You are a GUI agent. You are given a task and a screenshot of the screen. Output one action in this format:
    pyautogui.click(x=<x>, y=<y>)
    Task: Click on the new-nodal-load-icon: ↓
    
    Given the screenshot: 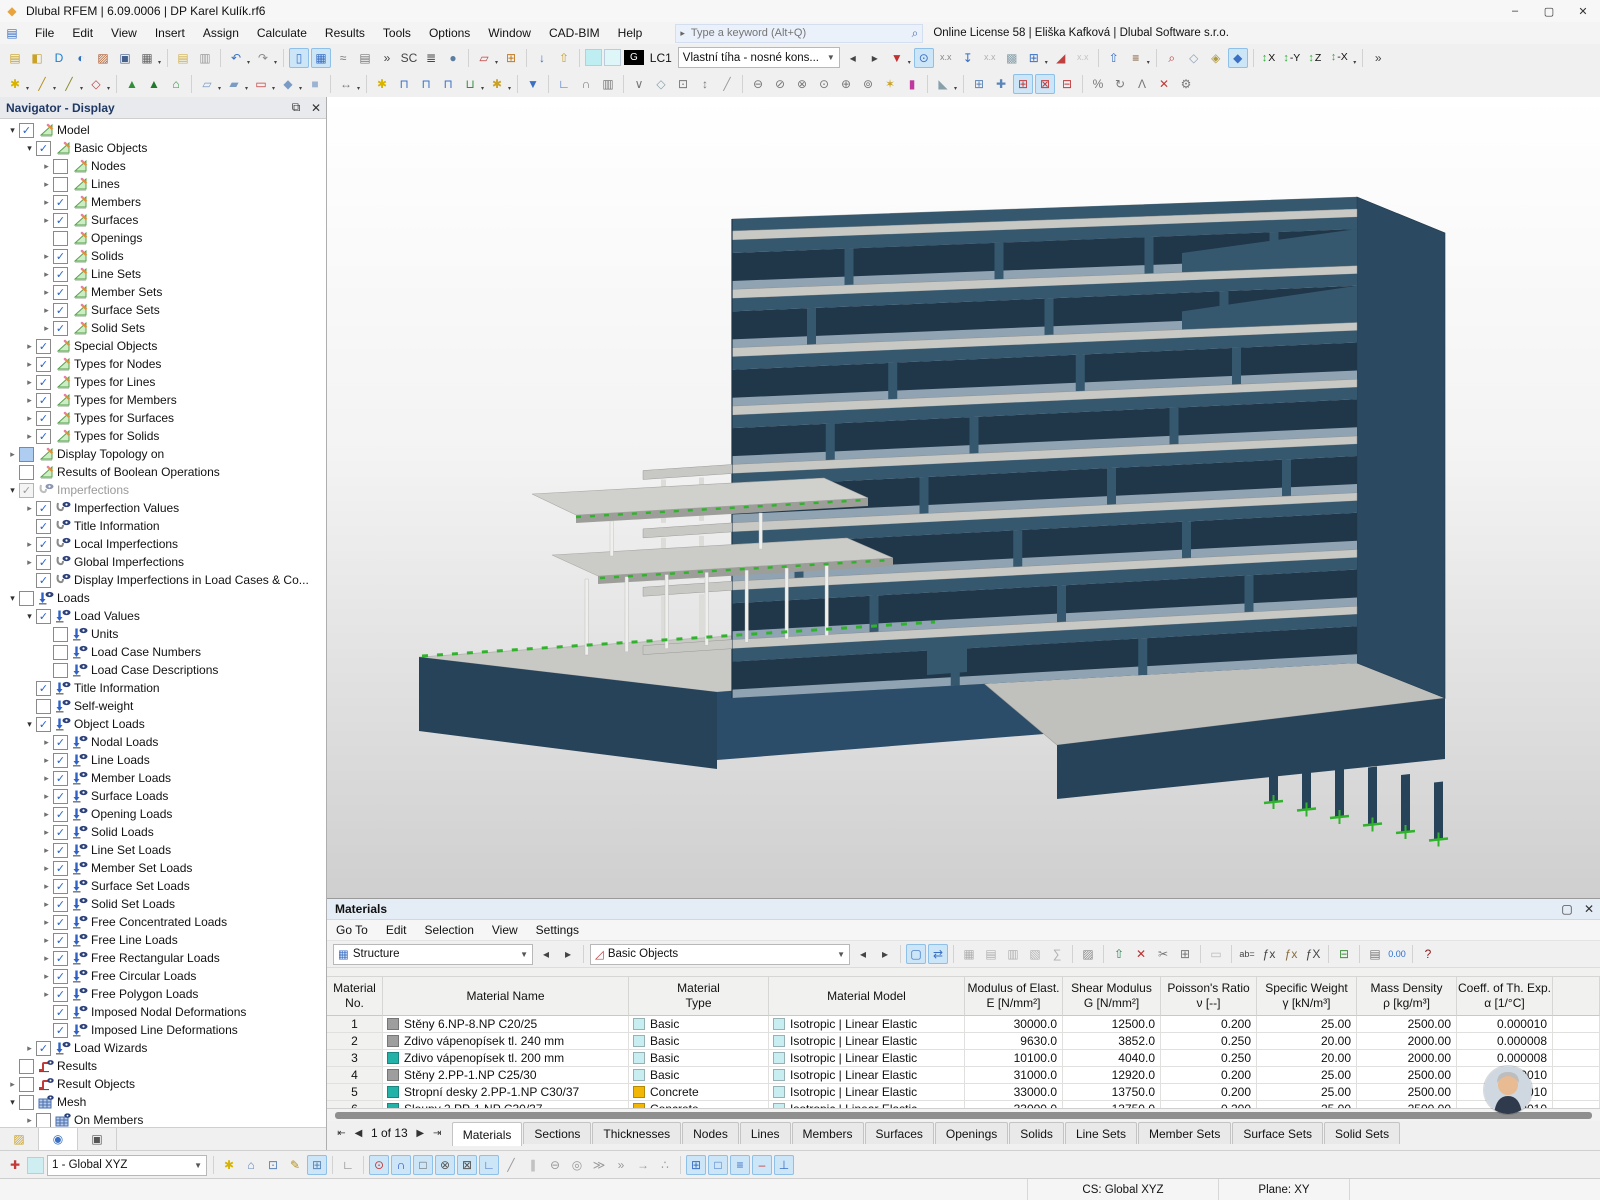 What is the action you would take?
    pyautogui.click(x=542, y=58)
    